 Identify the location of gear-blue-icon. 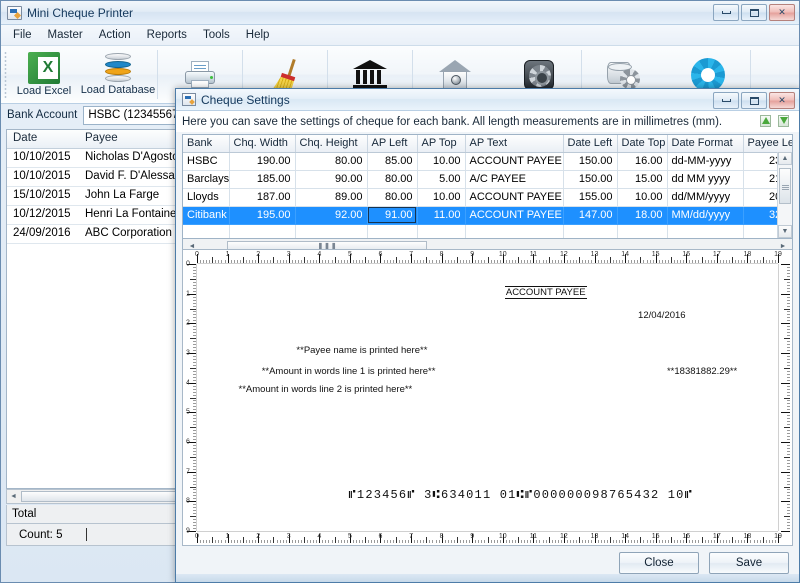
(708, 74).